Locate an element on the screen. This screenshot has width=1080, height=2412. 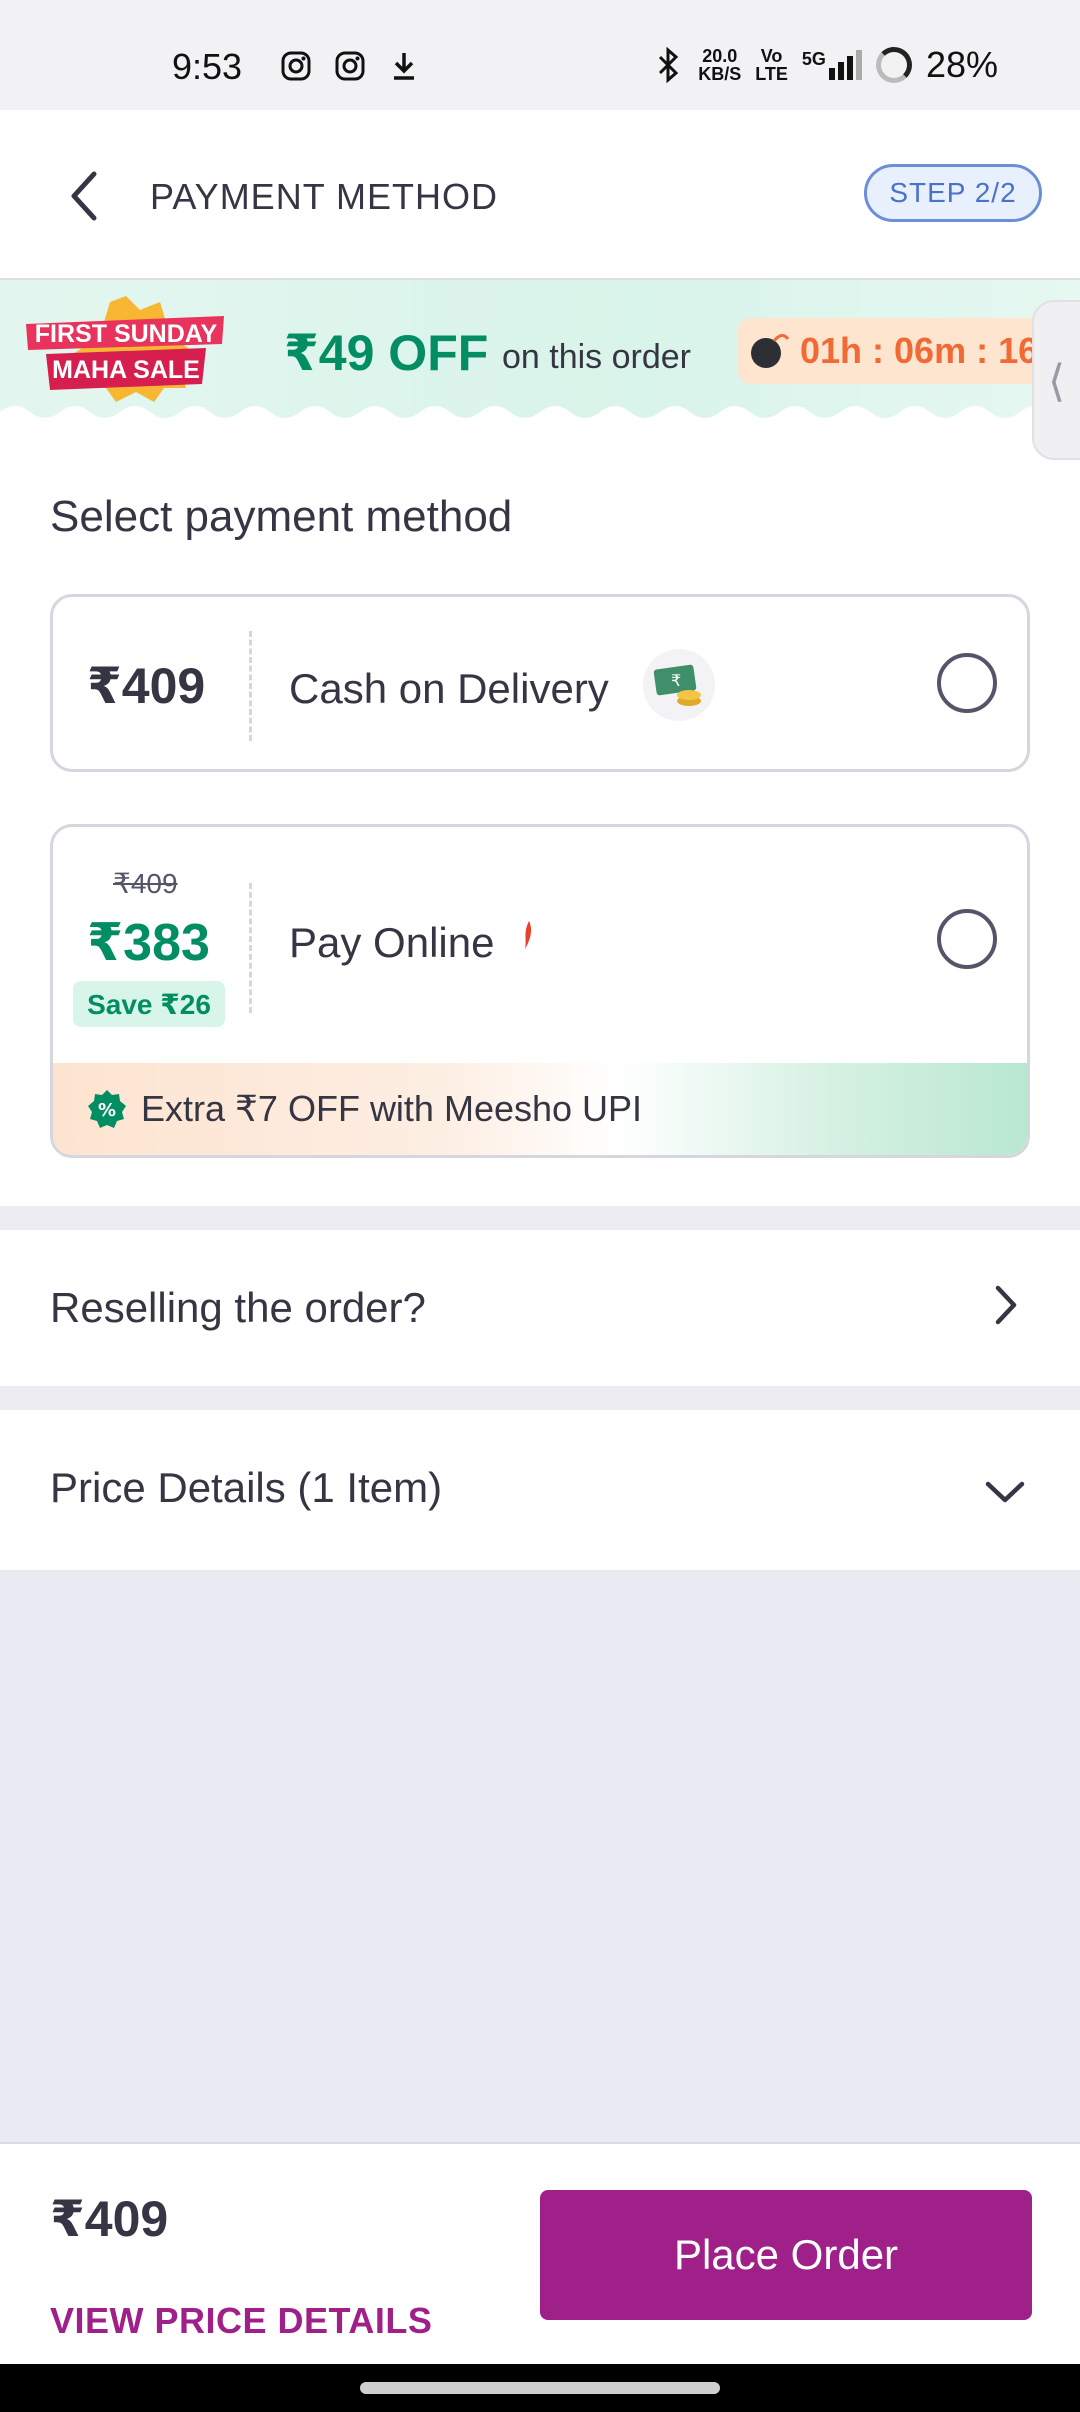
online-label: Pay Online is located at coordinates (392, 942).